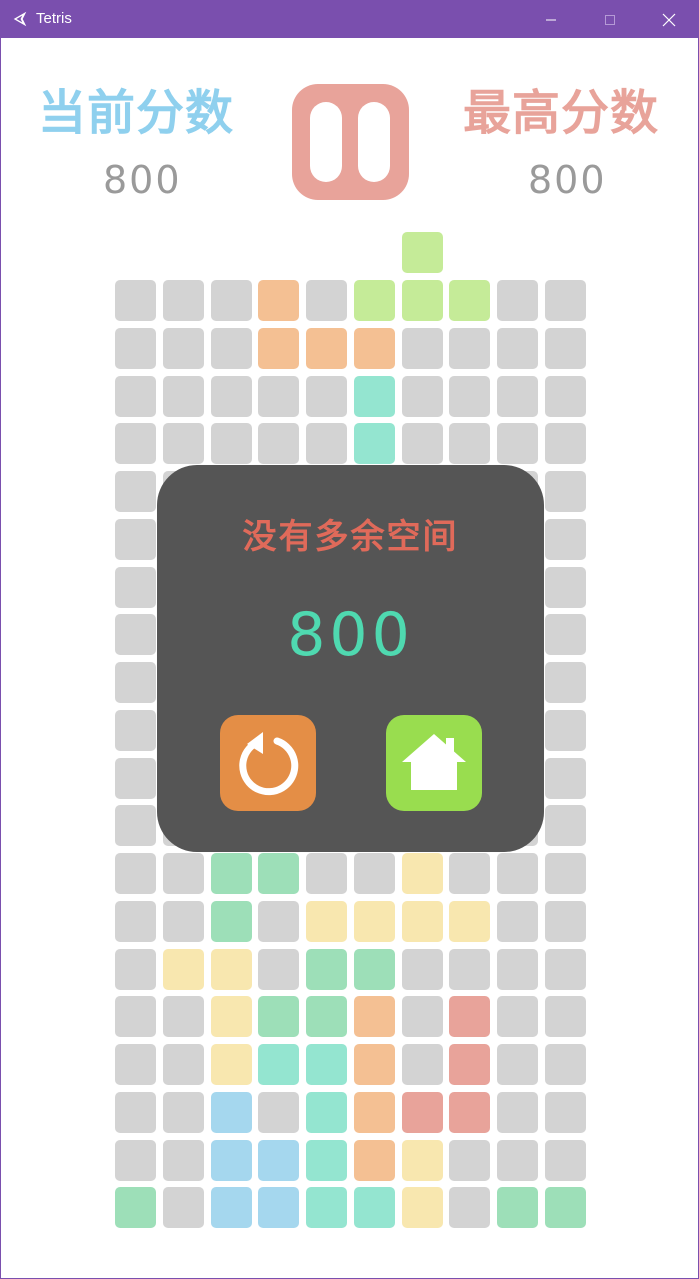  I want to click on maximize-button, so click(610, 19).